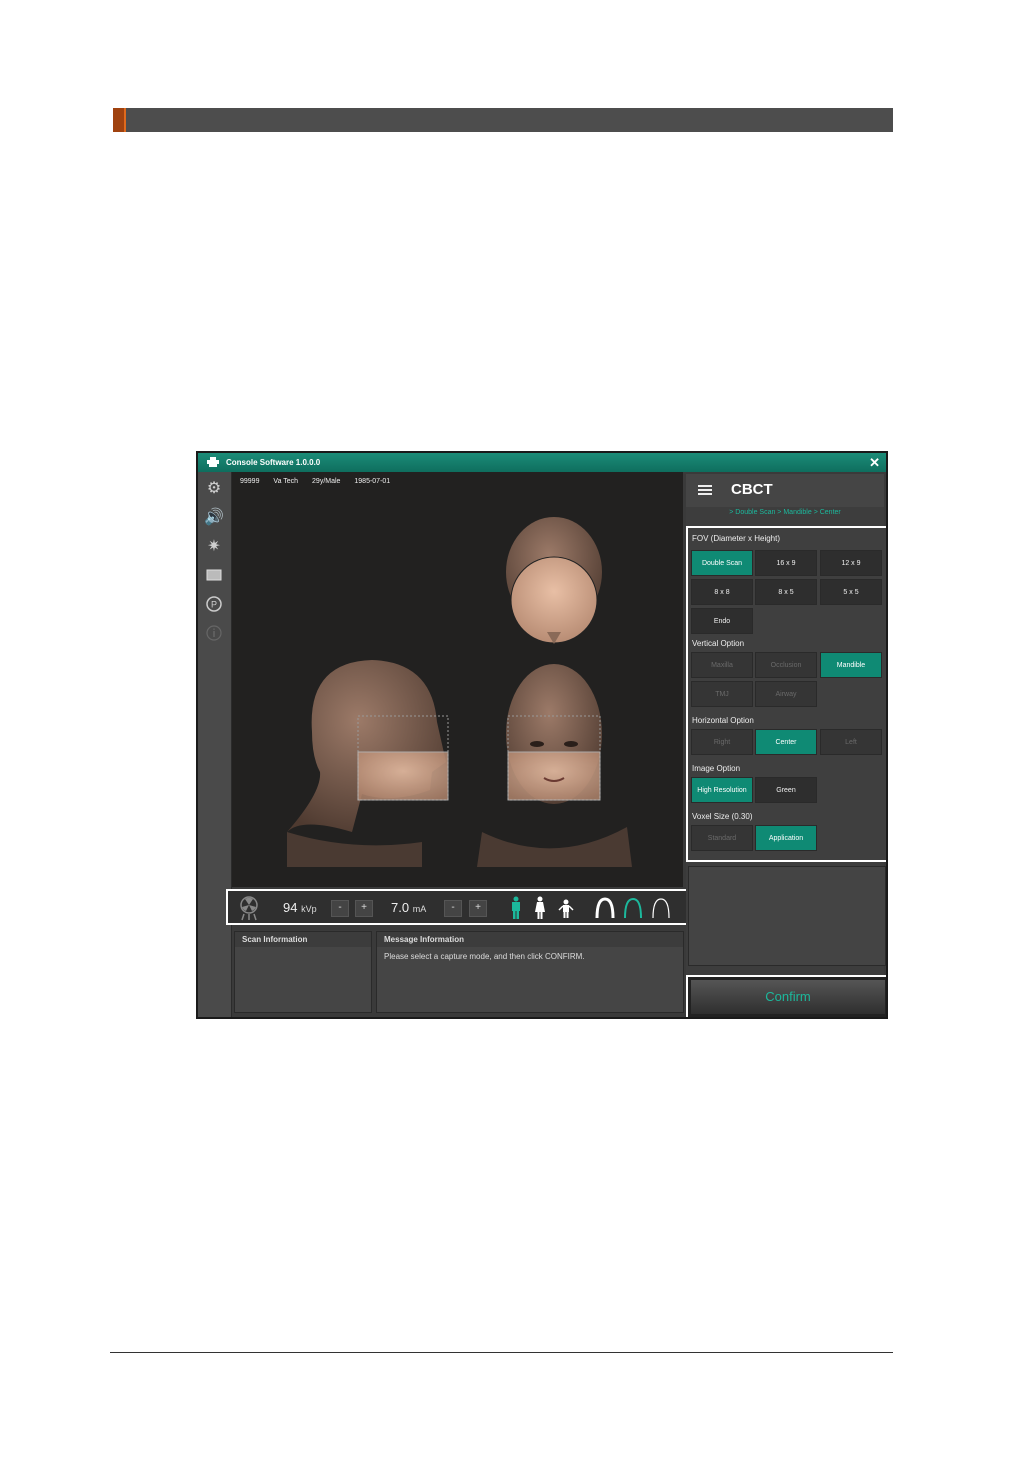 The image size is (1032, 1457). I want to click on kvp-unit: kVp, so click(309, 909).